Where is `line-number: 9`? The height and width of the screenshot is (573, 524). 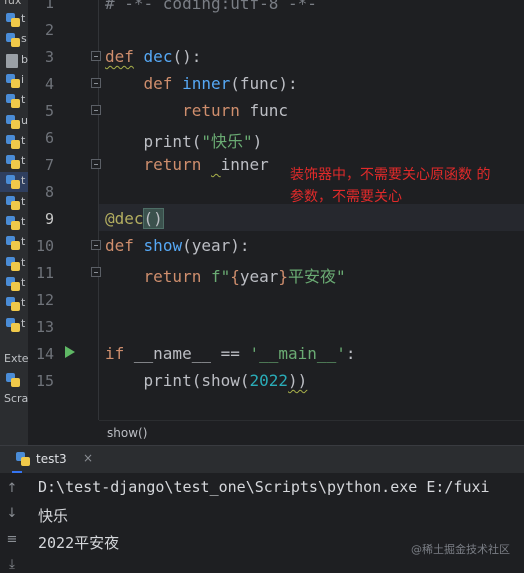
line-number: 9 is located at coordinates (49, 219).